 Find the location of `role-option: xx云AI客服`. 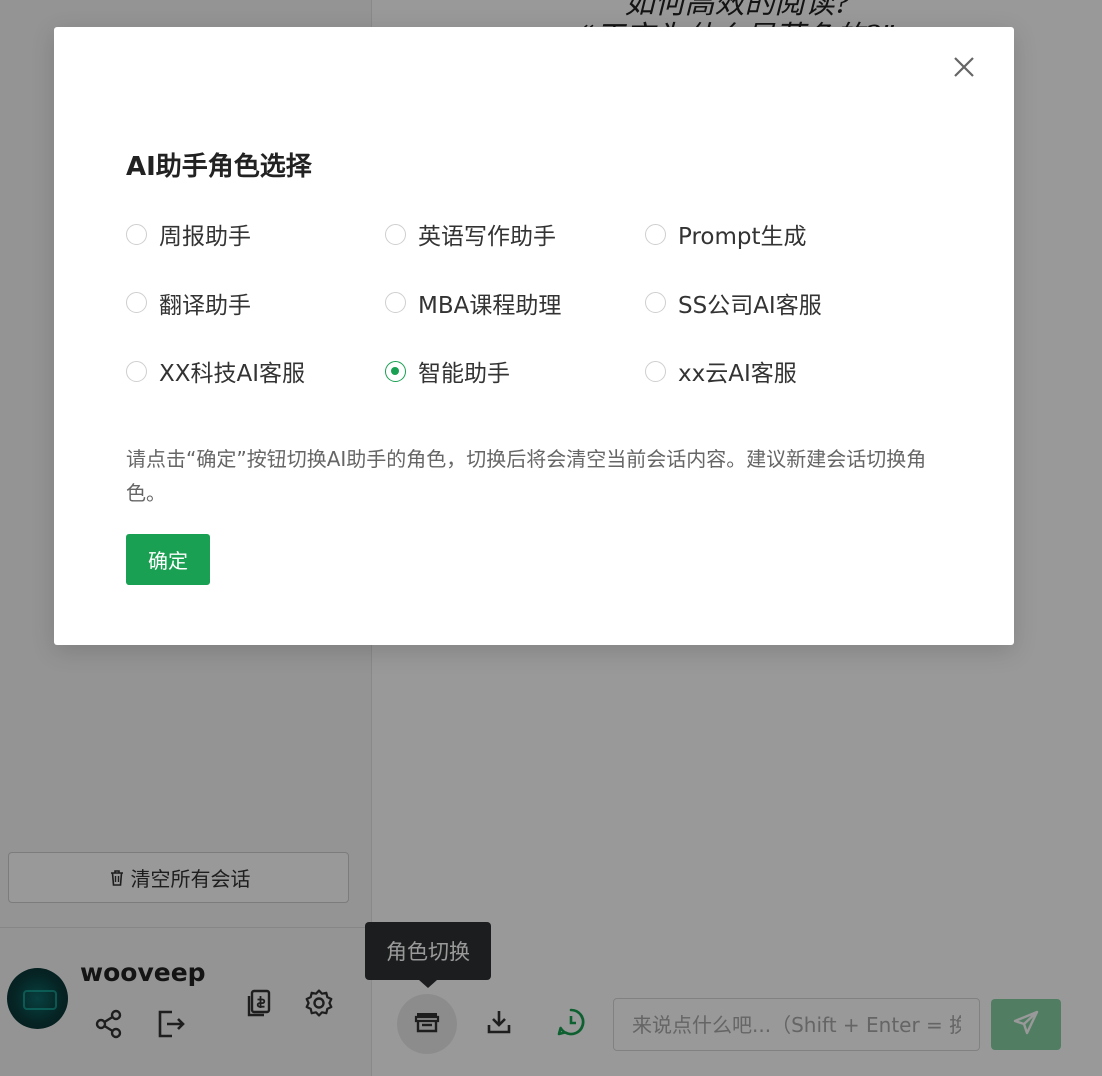

role-option: xx云AI客服 is located at coordinates (721, 371).